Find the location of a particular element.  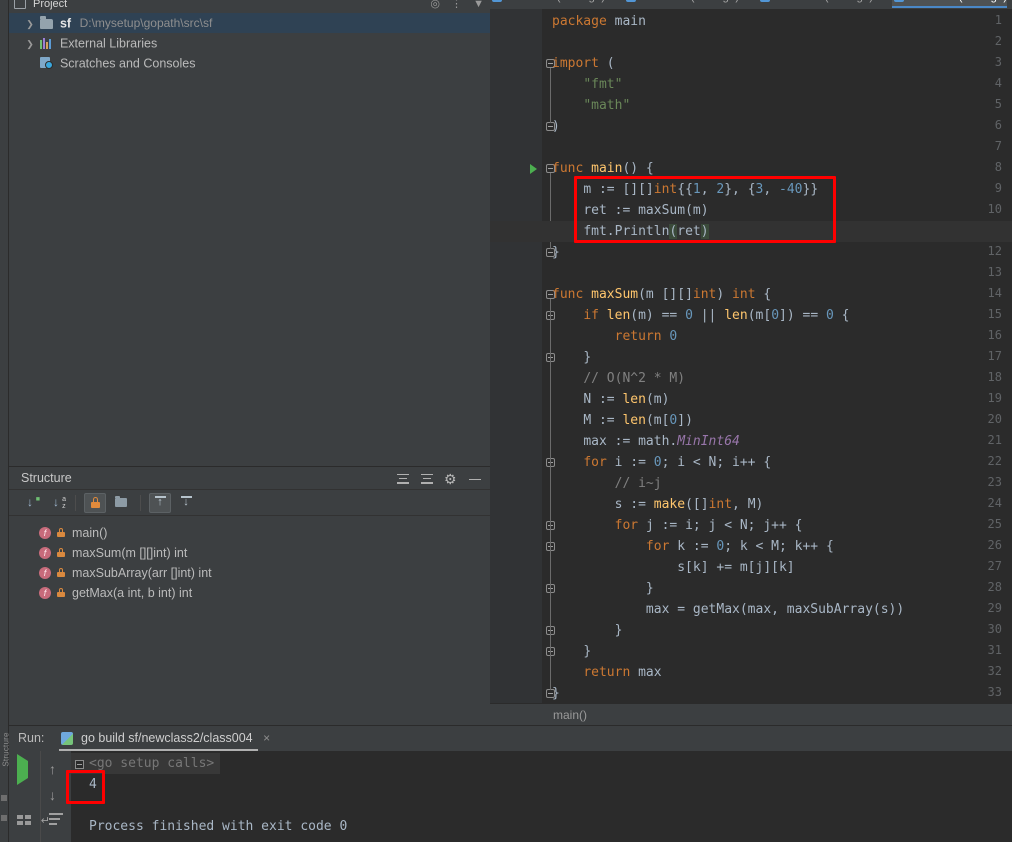

structure-item-main: f main() is located at coordinates (249, 533).